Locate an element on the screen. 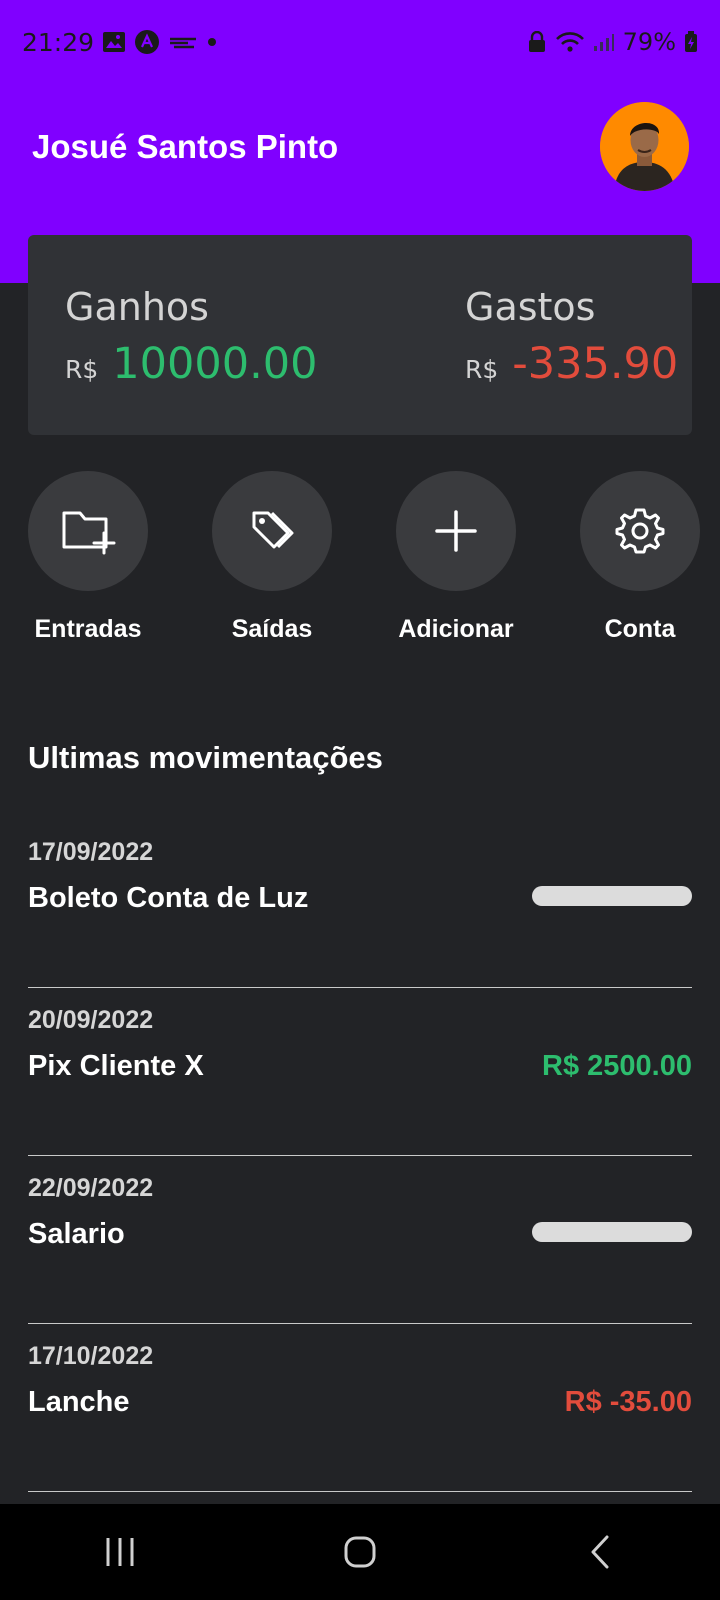 The width and height of the screenshot is (720, 1600). signal-icon is located at coordinates (604, 42).